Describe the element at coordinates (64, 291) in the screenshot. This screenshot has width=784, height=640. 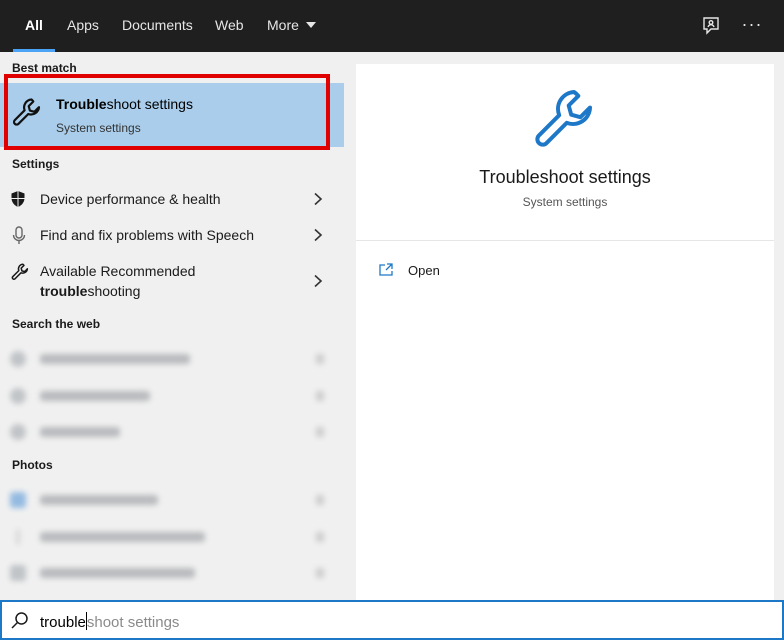
I see `settings-item-label-bold: trouble` at that location.